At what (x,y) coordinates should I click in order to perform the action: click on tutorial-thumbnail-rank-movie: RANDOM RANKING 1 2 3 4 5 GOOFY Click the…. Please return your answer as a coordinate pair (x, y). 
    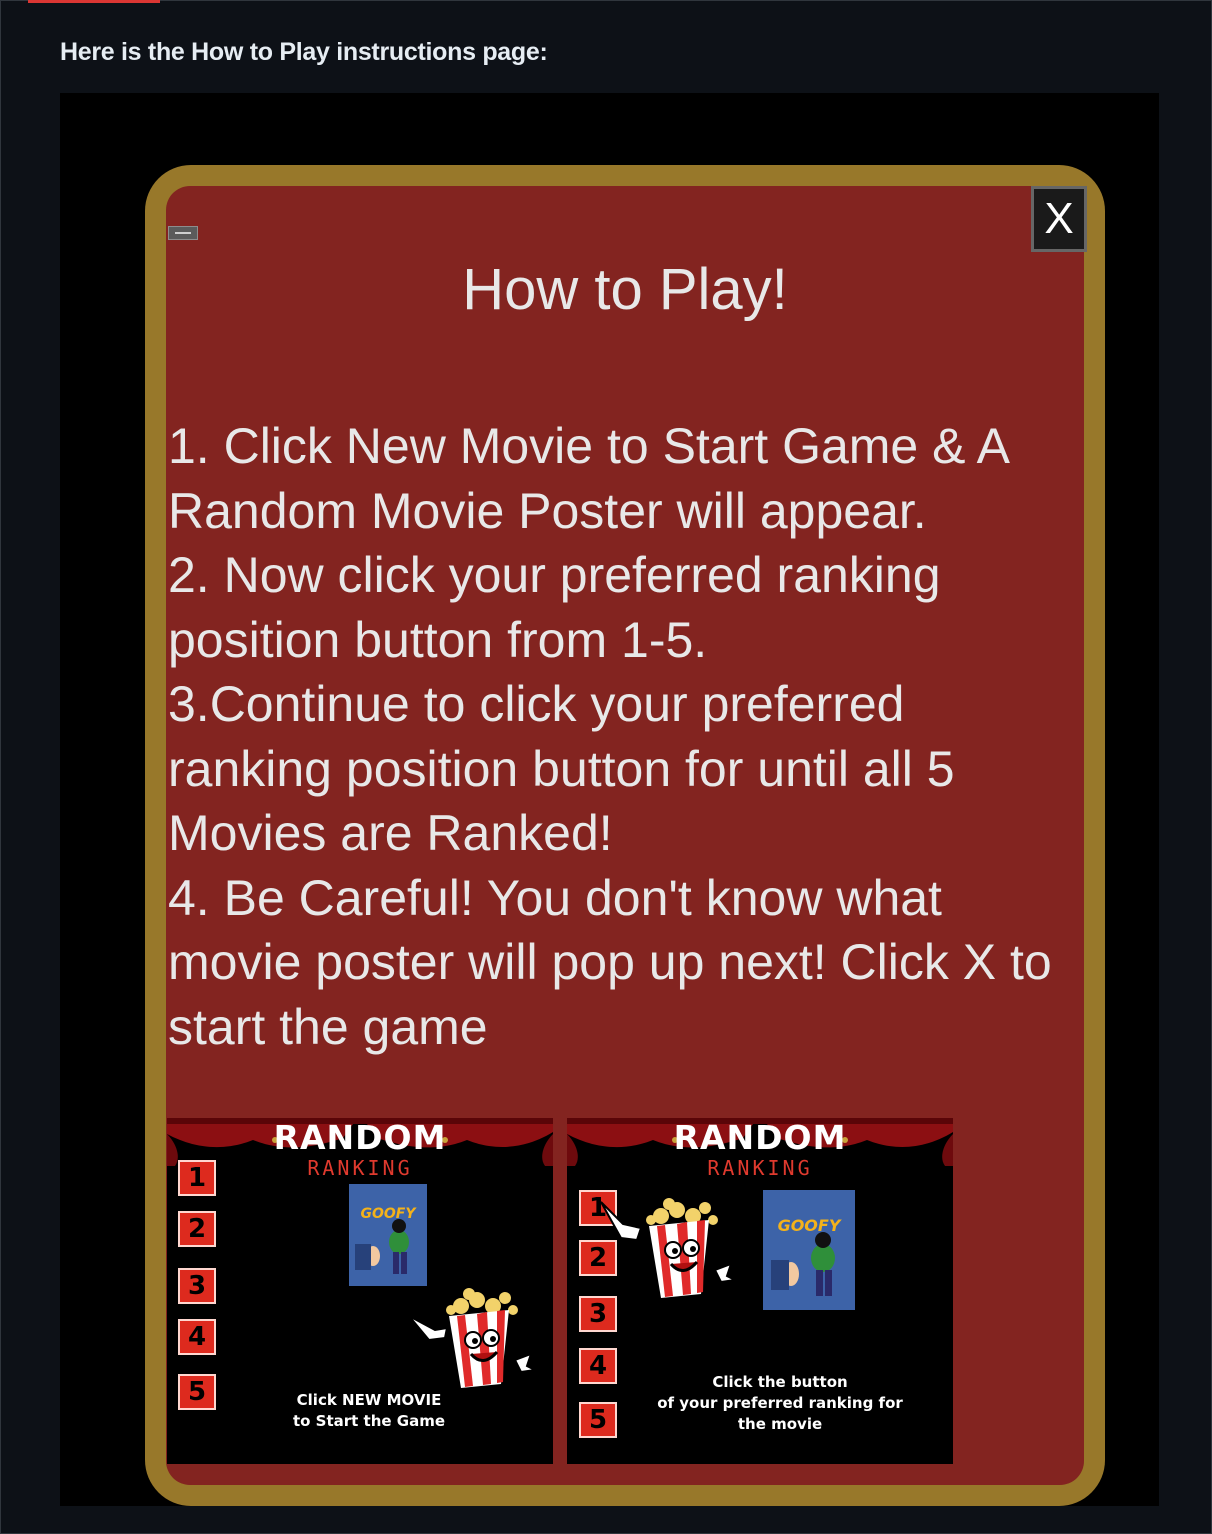
    Looking at the image, I should click on (760, 1291).